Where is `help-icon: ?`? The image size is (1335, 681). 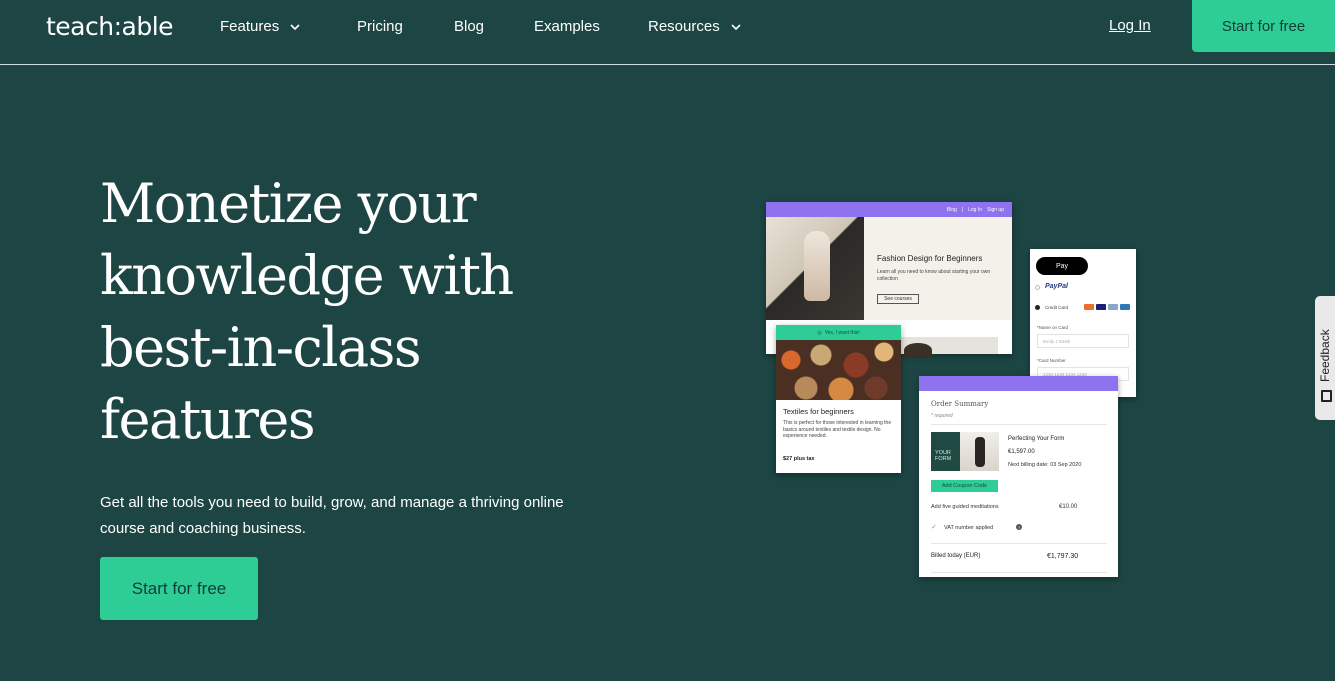
help-icon: ? is located at coordinates (1019, 527).